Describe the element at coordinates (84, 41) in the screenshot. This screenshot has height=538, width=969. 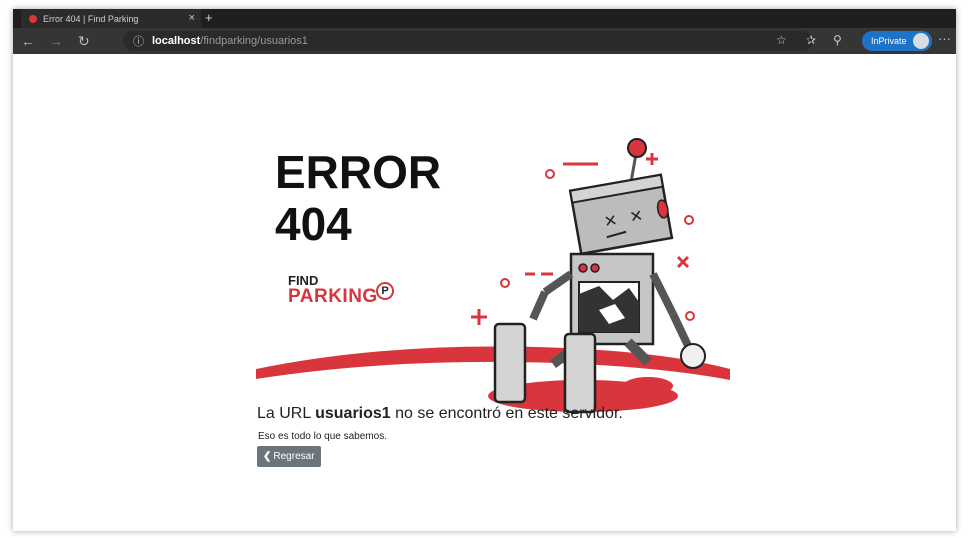
I see `refresh-icon: ↻` at that location.